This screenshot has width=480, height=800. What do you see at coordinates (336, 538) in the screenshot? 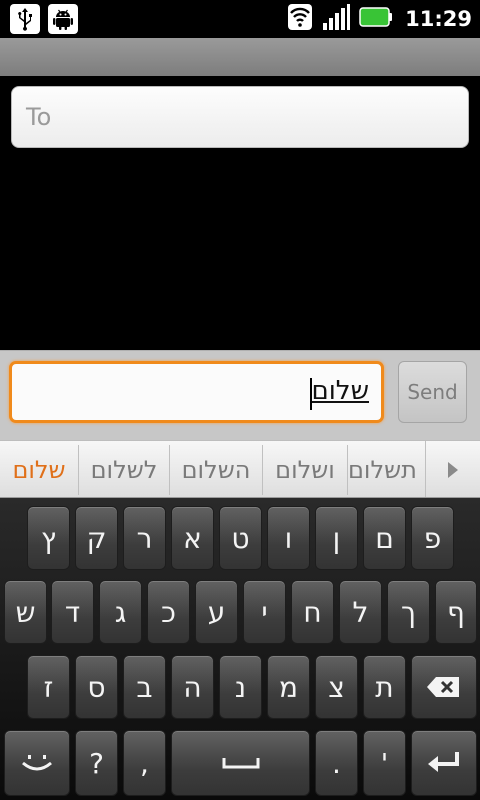
I see `key: ן` at bounding box center [336, 538].